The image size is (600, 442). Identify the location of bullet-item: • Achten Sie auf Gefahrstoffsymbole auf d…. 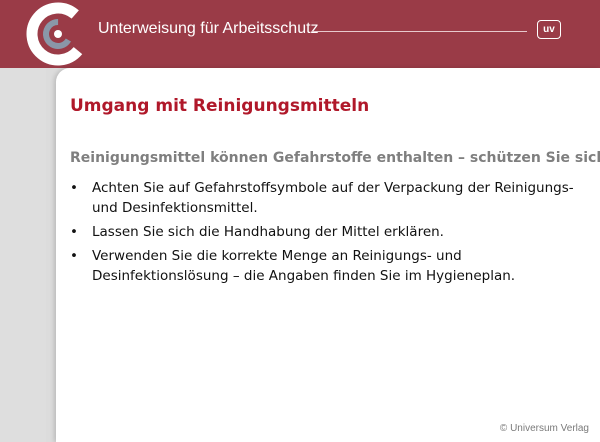
(330, 198).